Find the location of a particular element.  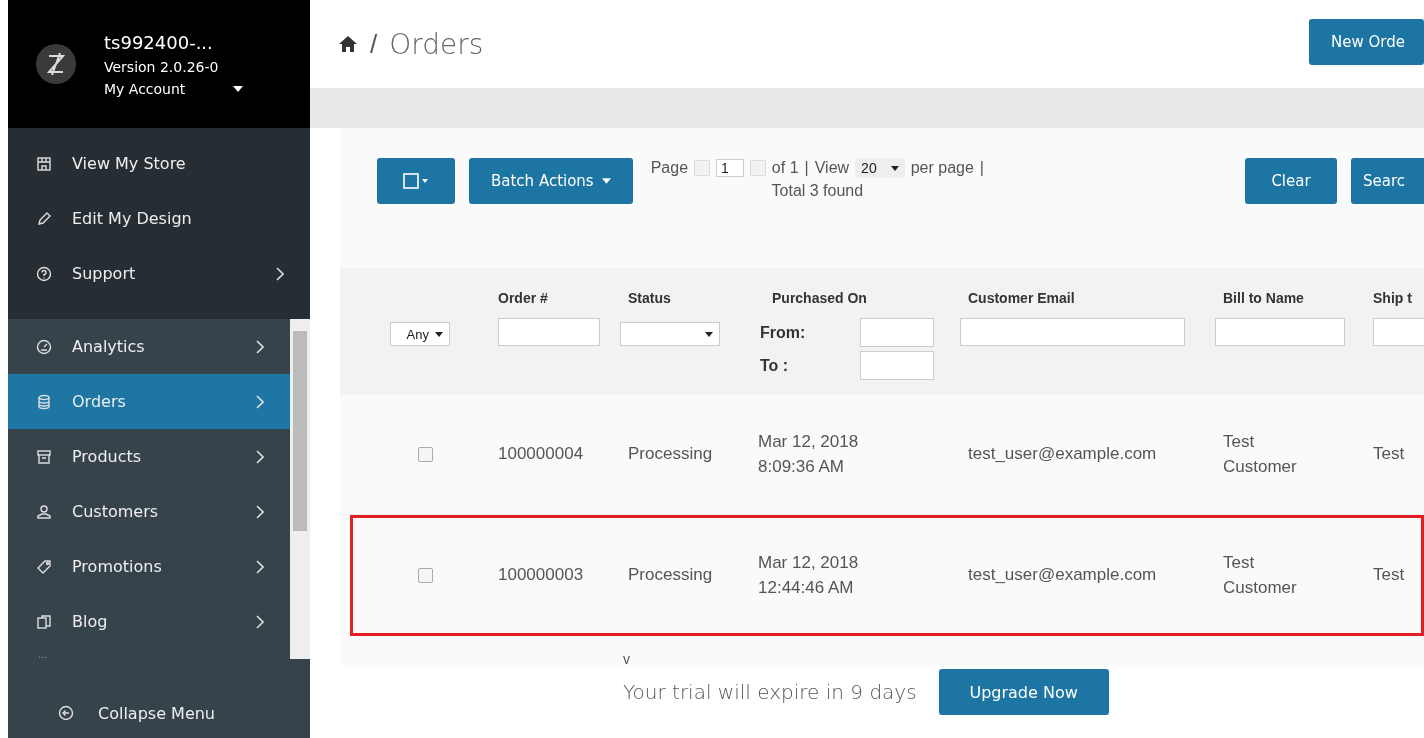

column-header: Order # is located at coordinates (523, 298).